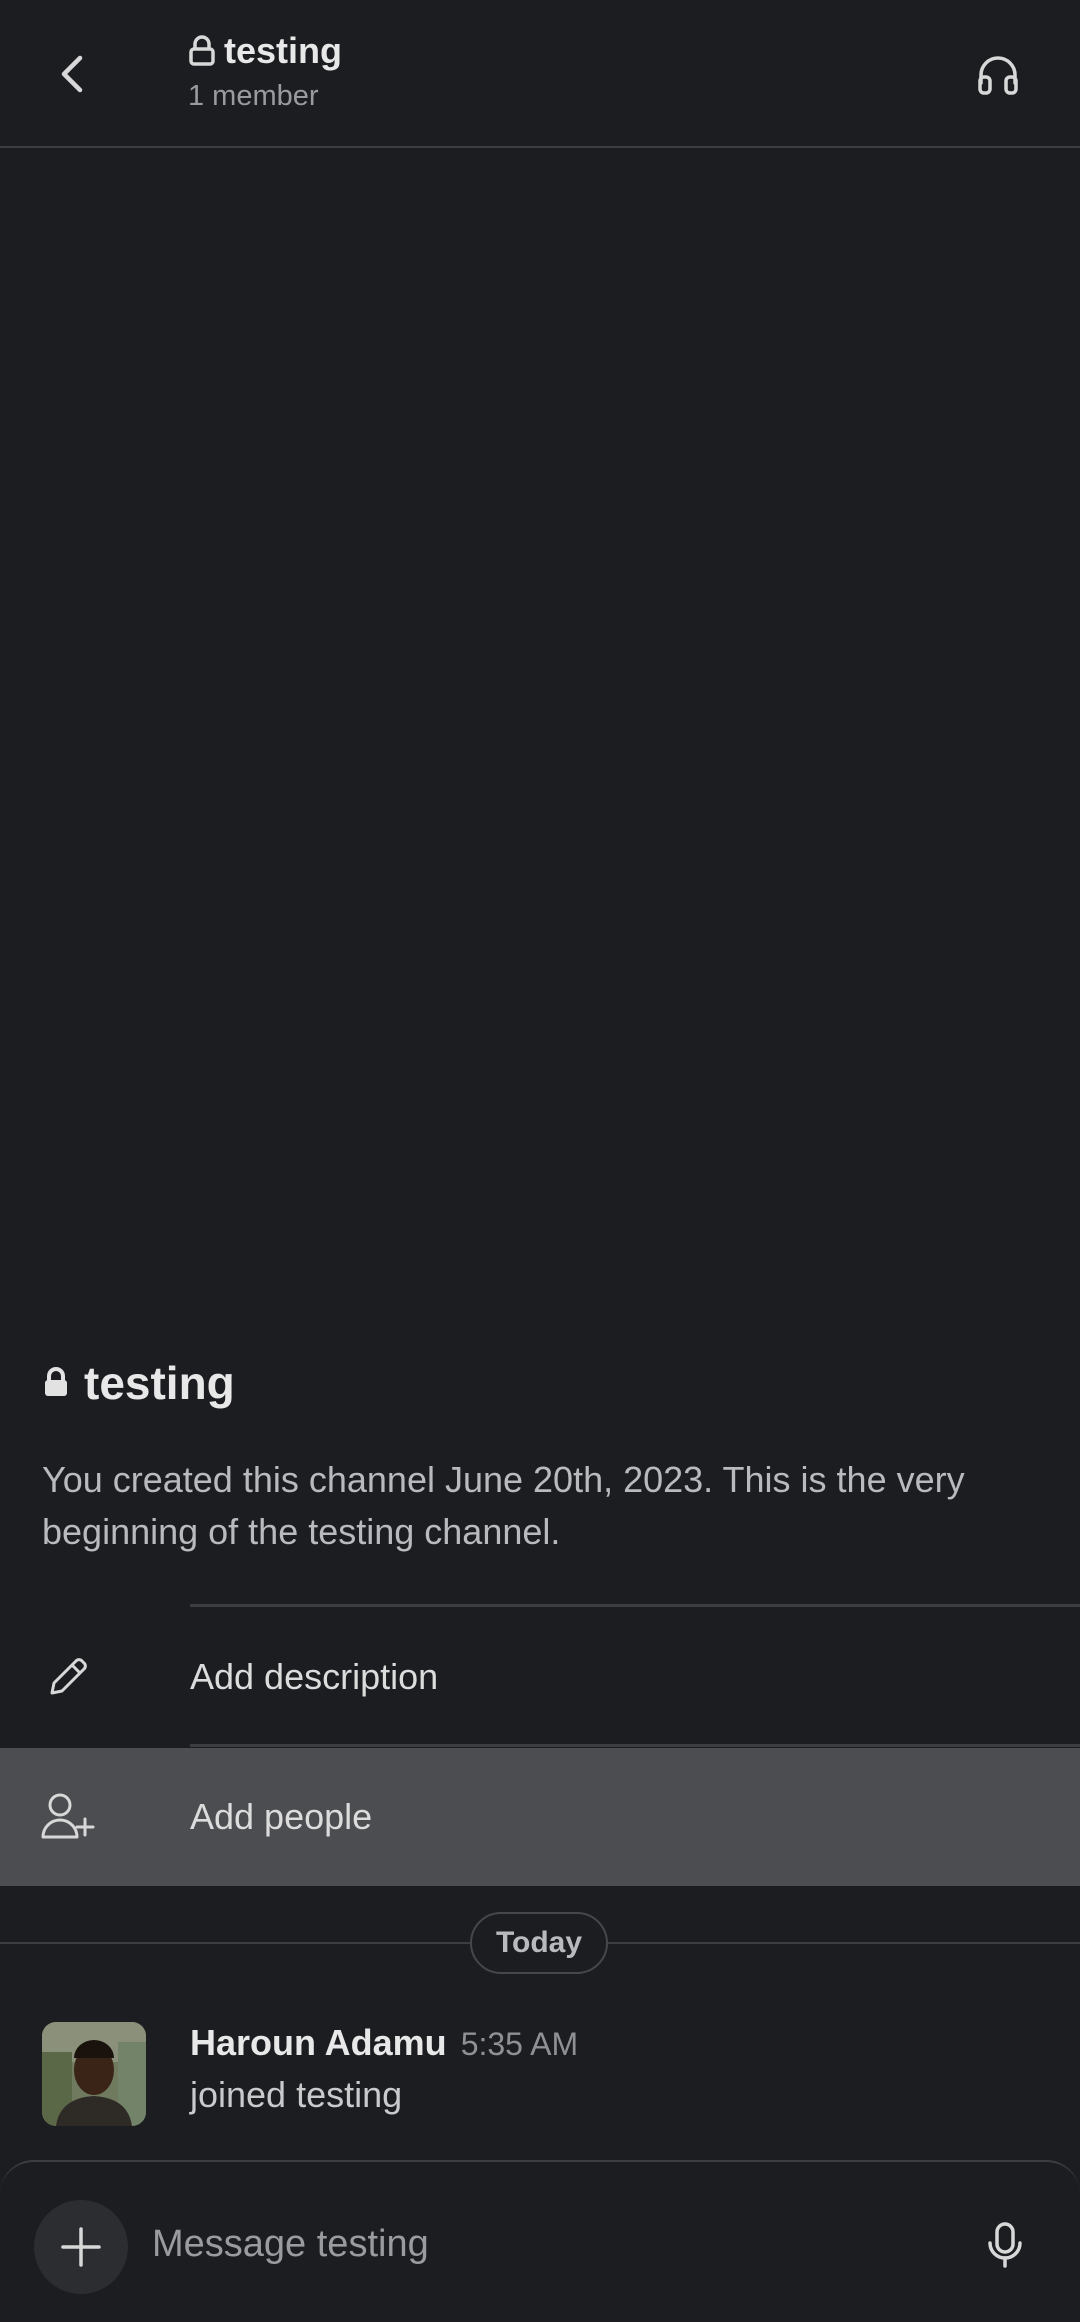 This screenshot has height=2322, width=1080. What do you see at coordinates (318, 2043) in the screenshot?
I see `message-author: Haroun Adamu` at bounding box center [318, 2043].